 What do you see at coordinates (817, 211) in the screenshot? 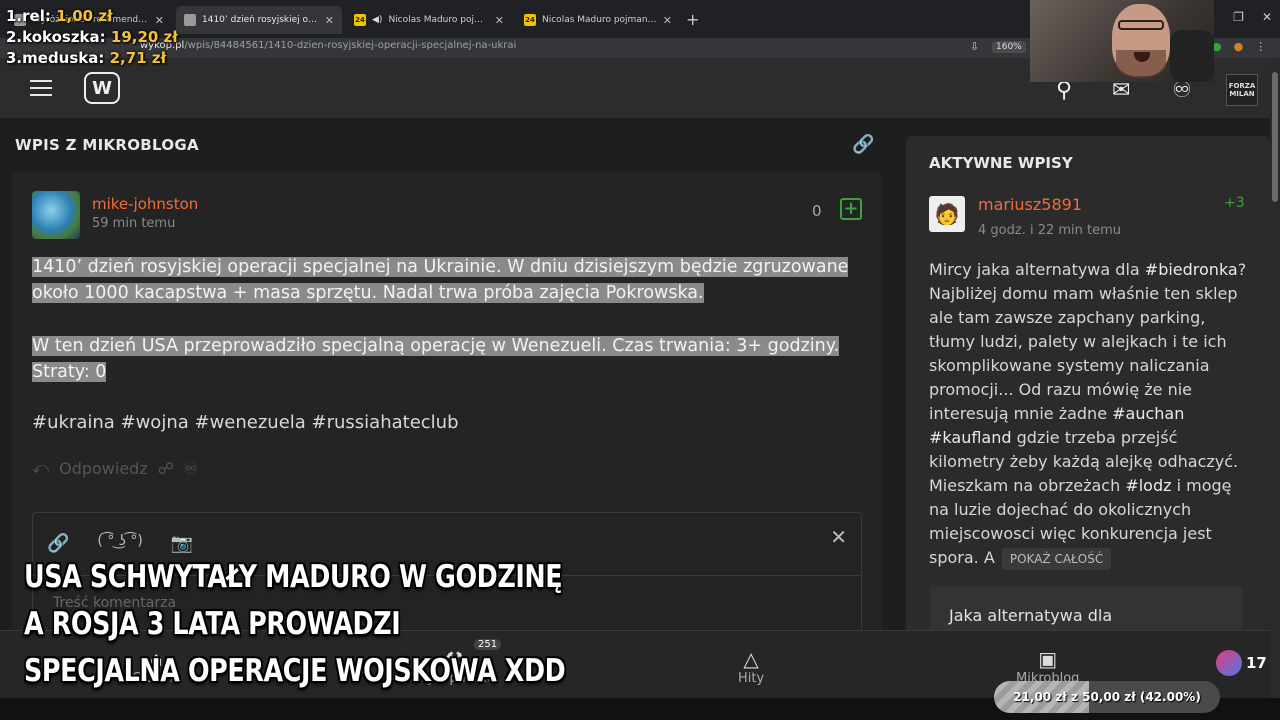
I see `vote-count: 0` at bounding box center [817, 211].